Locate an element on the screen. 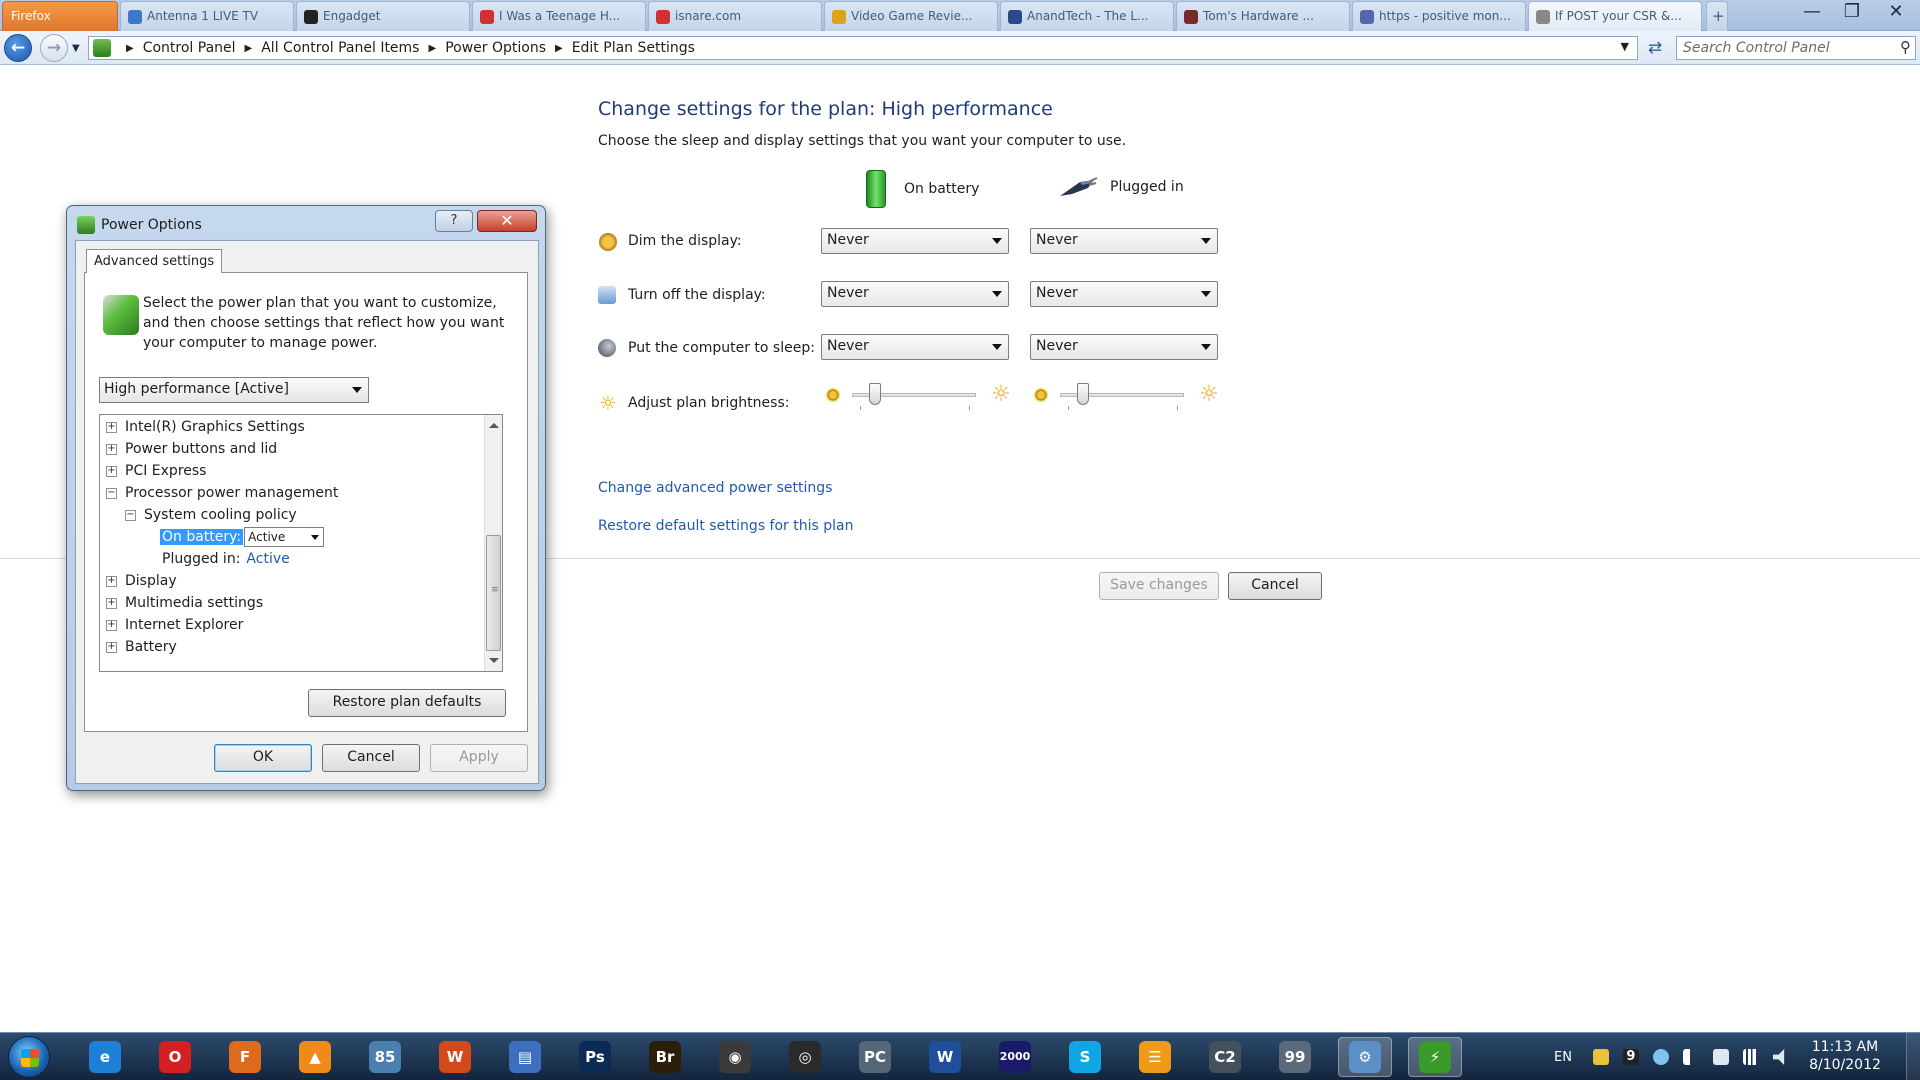  network-sharing-icon is located at coordinates (1660, 1057).